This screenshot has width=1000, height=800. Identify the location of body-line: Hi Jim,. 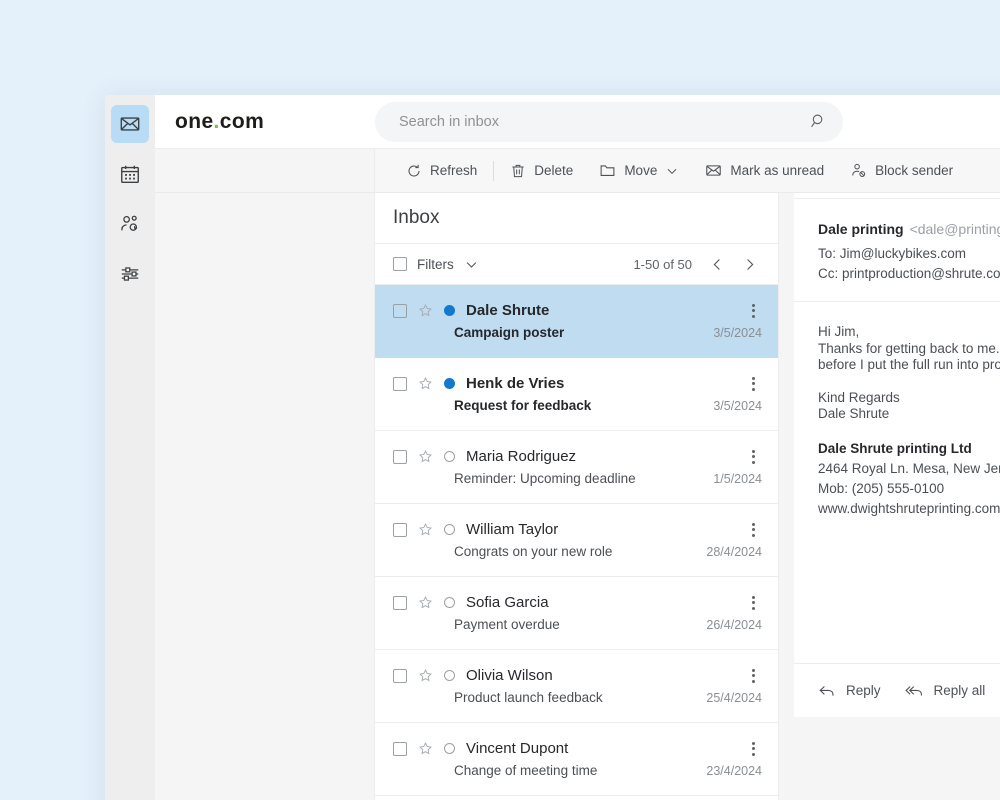
(839, 331).